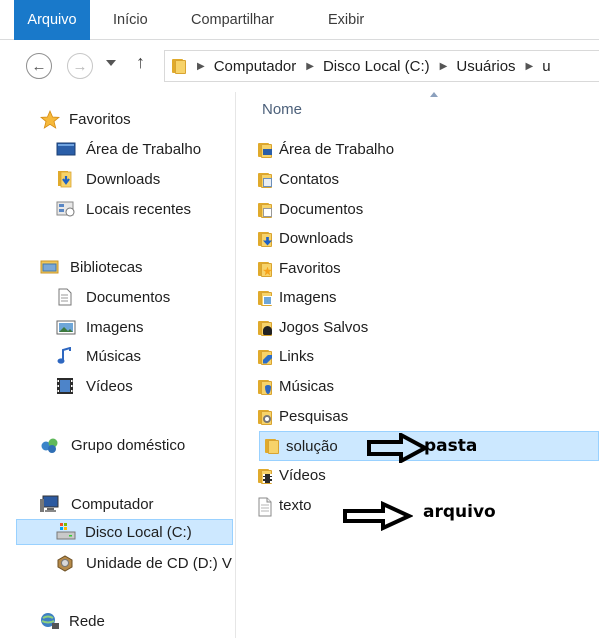 This screenshot has width=599, height=638. I want to click on tab-compartilhar: Compartilhar, so click(232, 20).